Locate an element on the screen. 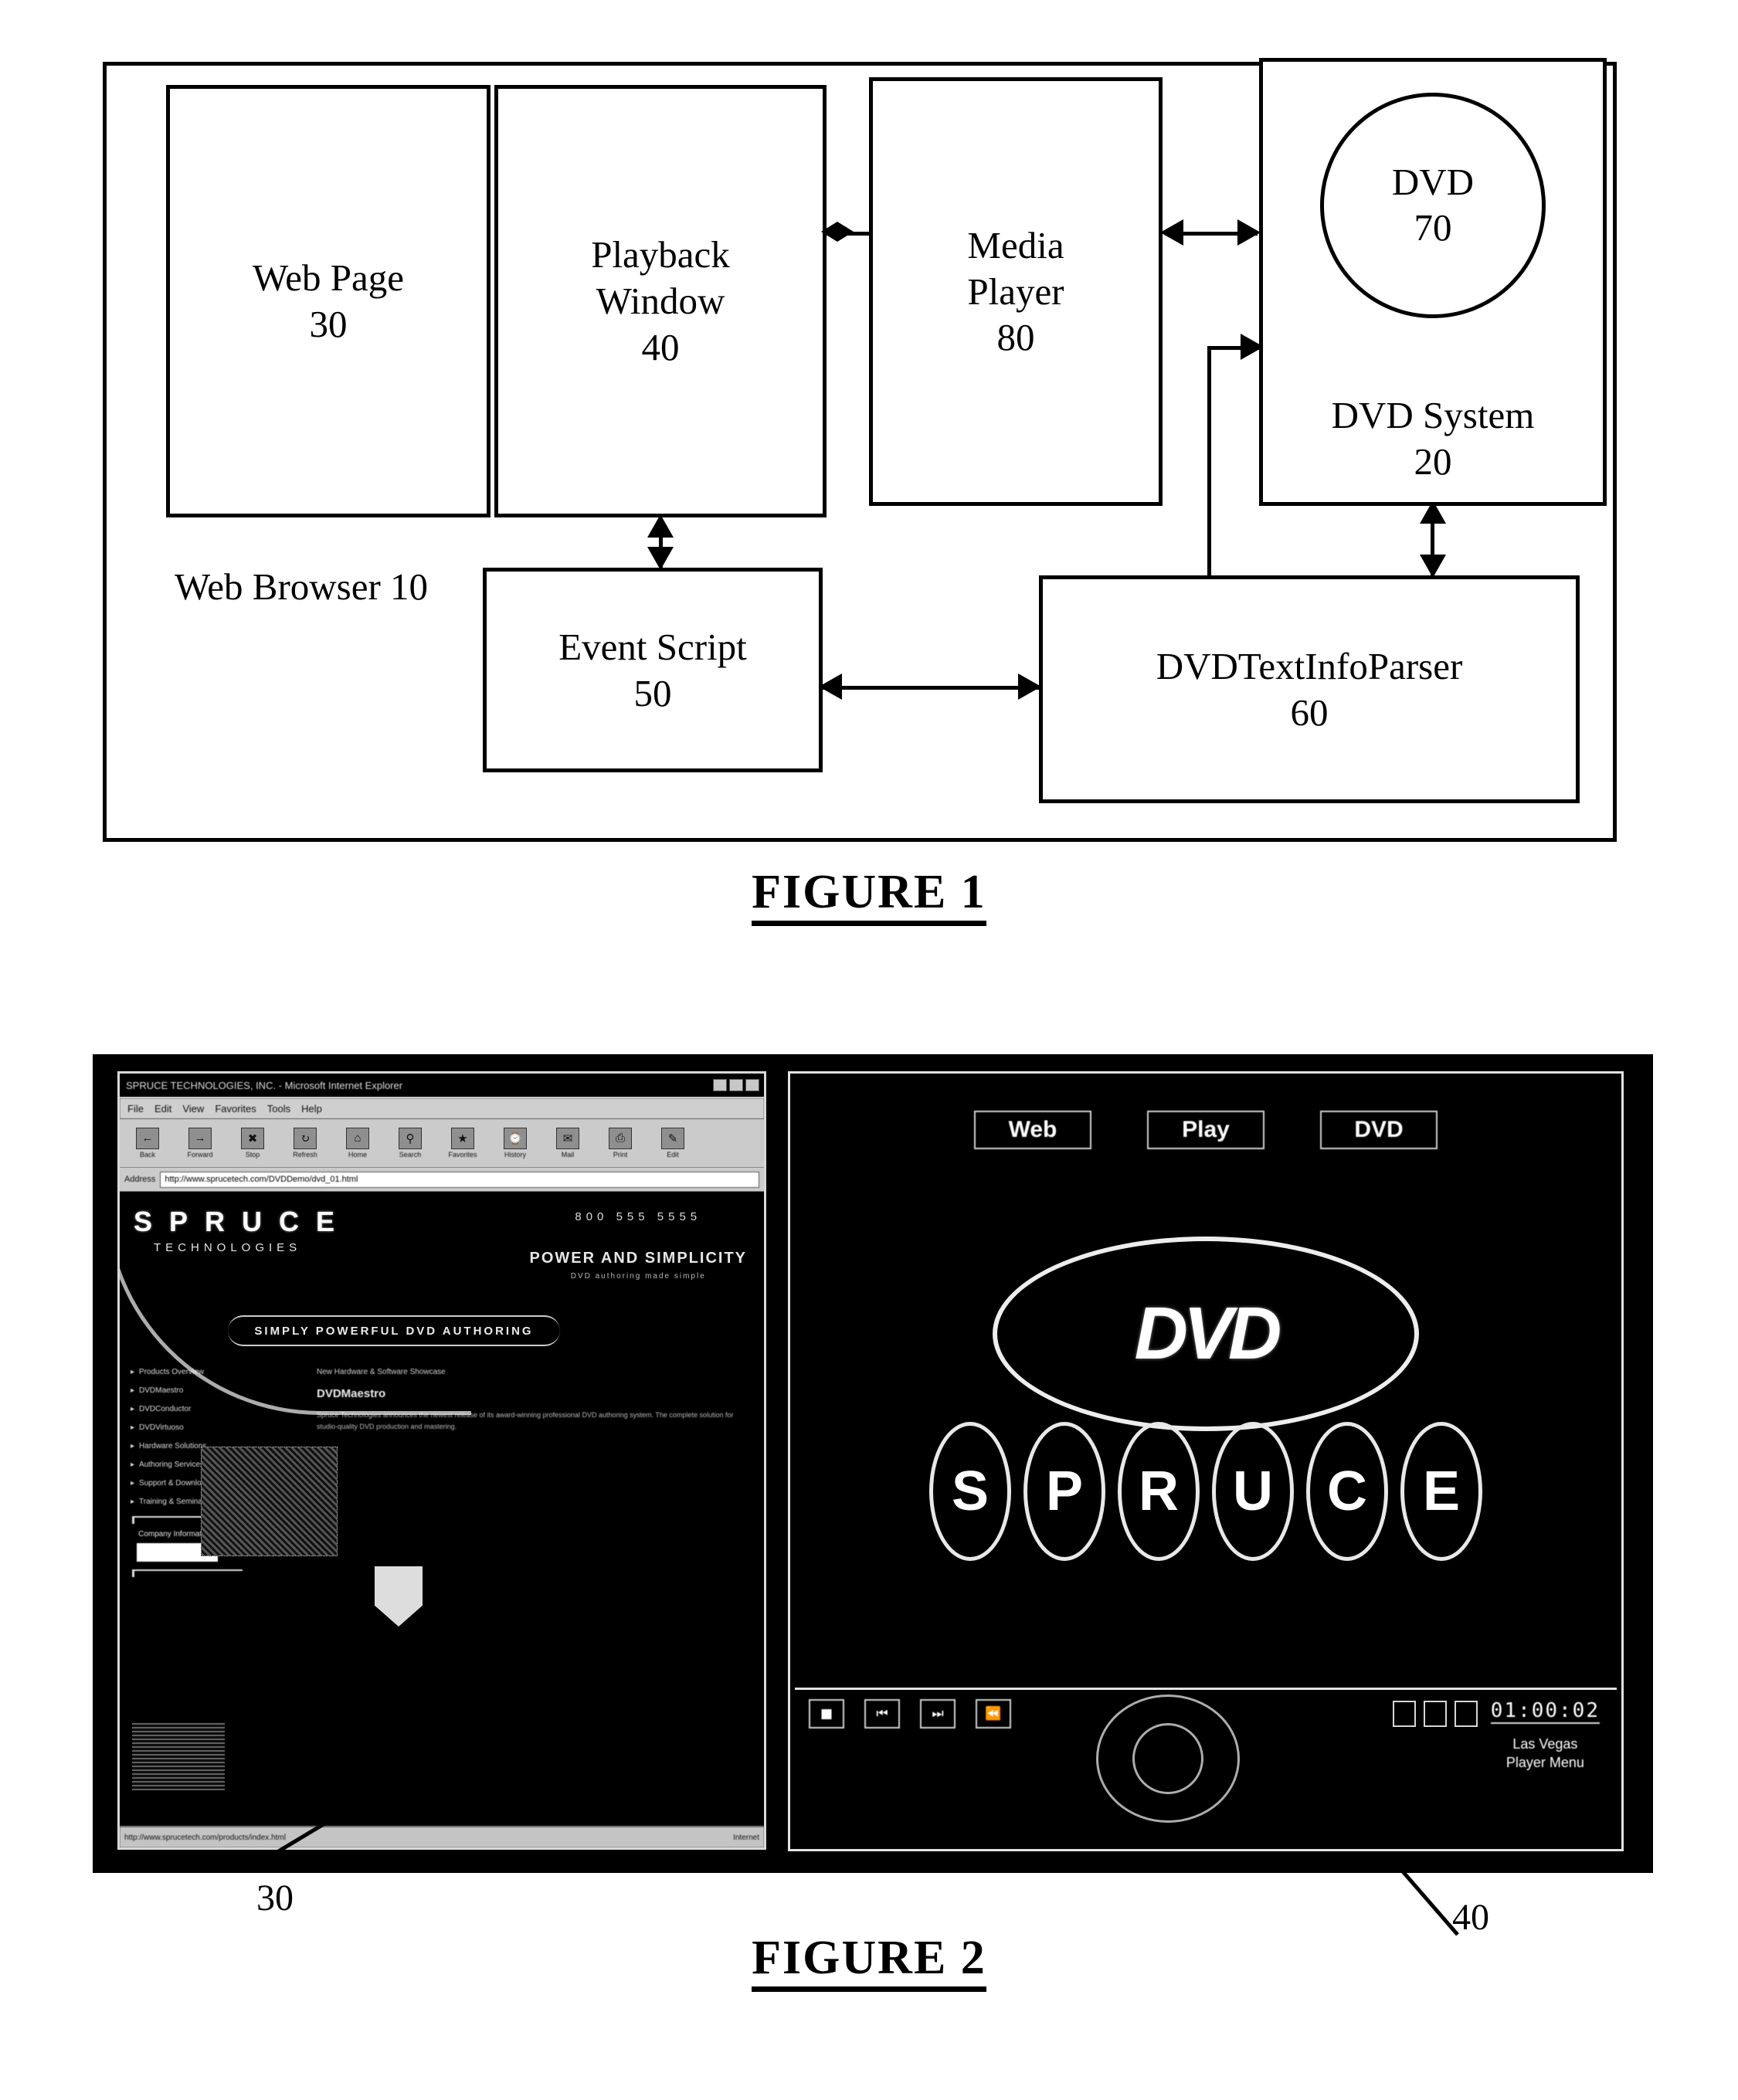 The image size is (1738, 2100). menu-item-help: Help is located at coordinates (311, 1108).